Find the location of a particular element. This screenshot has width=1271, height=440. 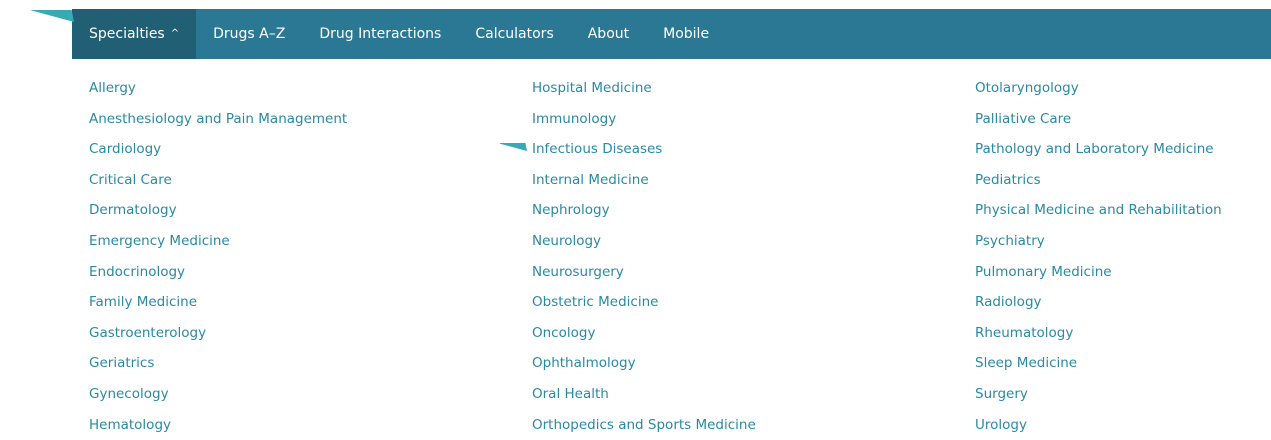

specialty-link: Allergy is located at coordinates (218, 88).